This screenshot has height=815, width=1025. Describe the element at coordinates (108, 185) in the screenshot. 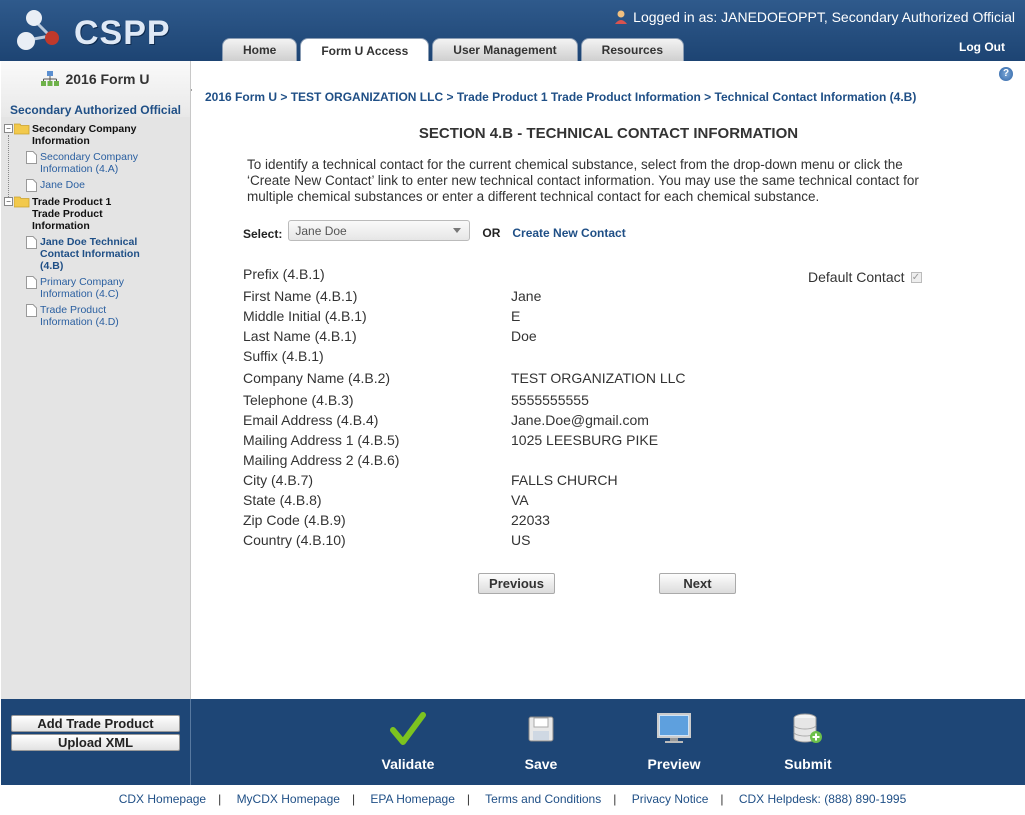

I see `tree-item-jane-doe: Jane Doe` at that location.